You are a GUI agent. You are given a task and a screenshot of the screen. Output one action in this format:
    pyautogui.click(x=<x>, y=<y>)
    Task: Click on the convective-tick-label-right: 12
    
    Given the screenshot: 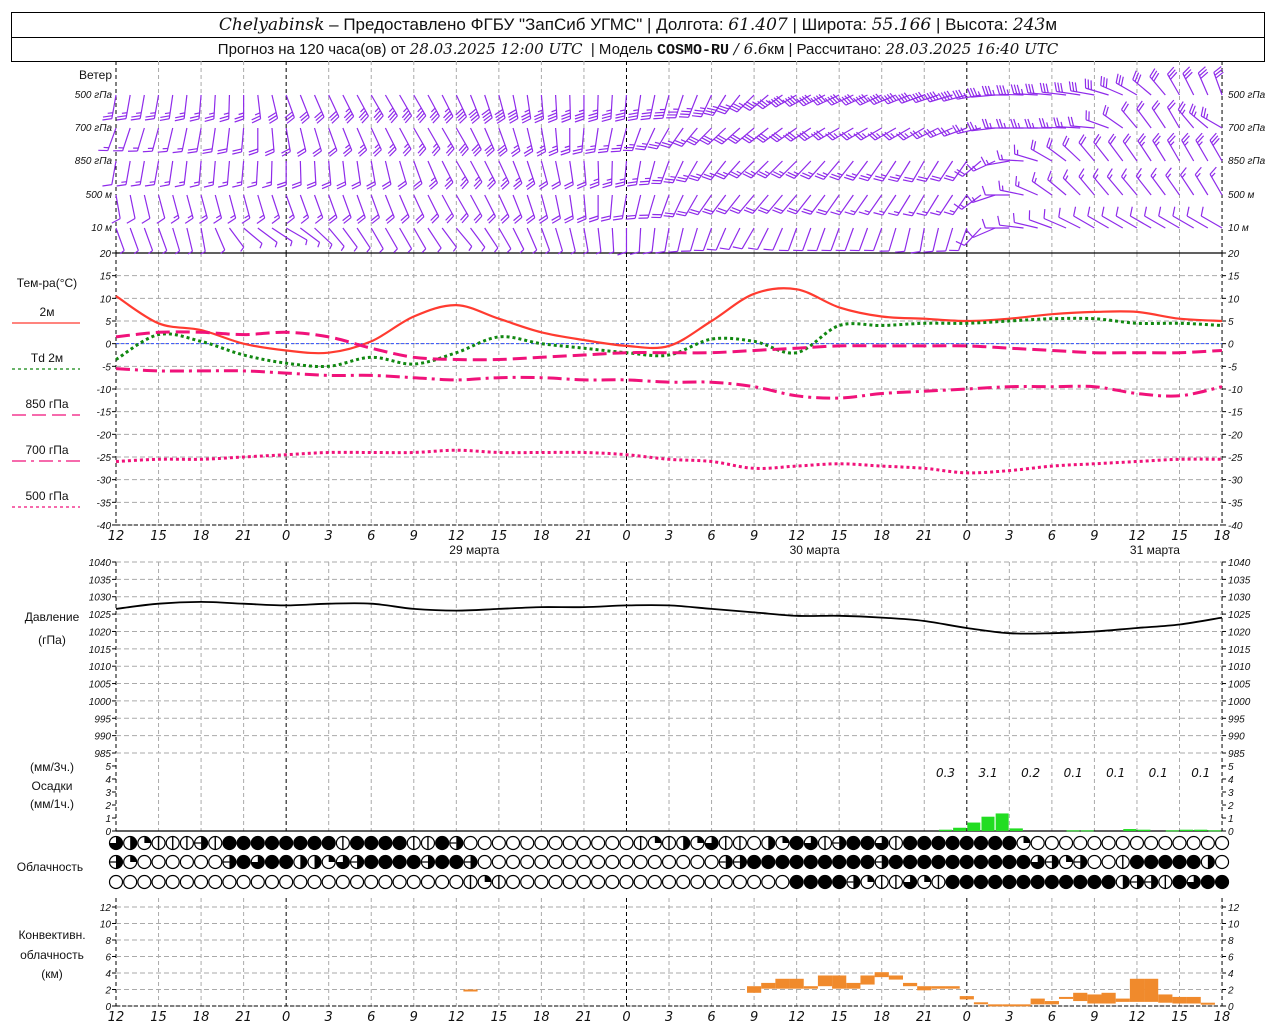 What is the action you would take?
    pyautogui.click(x=1234, y=908)
    